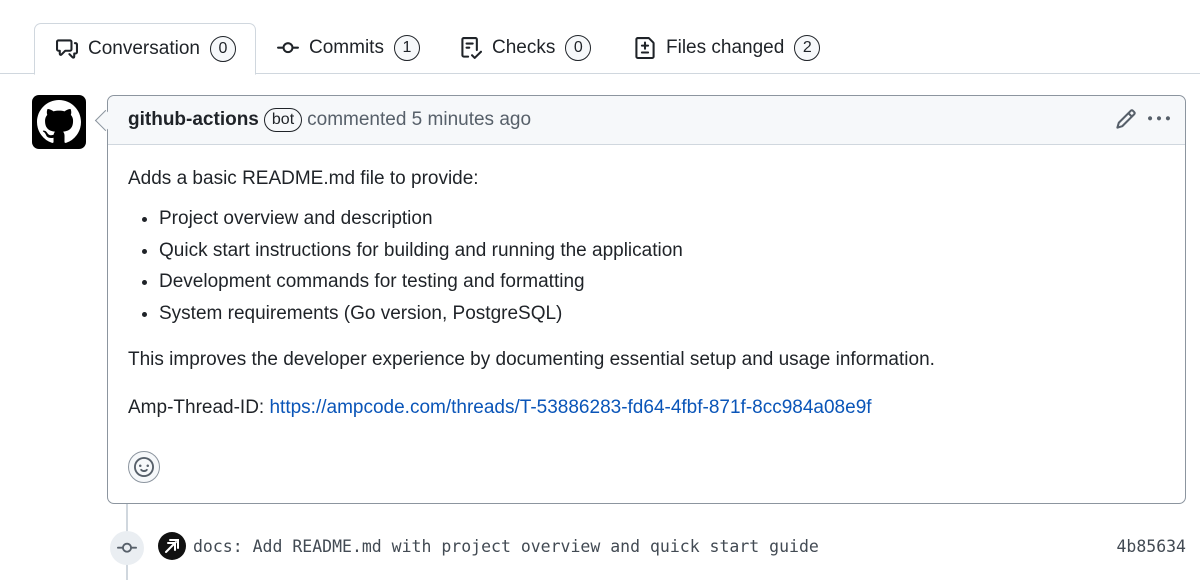  What do you see at coordinates (283, 120) in the screenshot?
I see `bot-badge: bot` at bounding box center [283, 120].